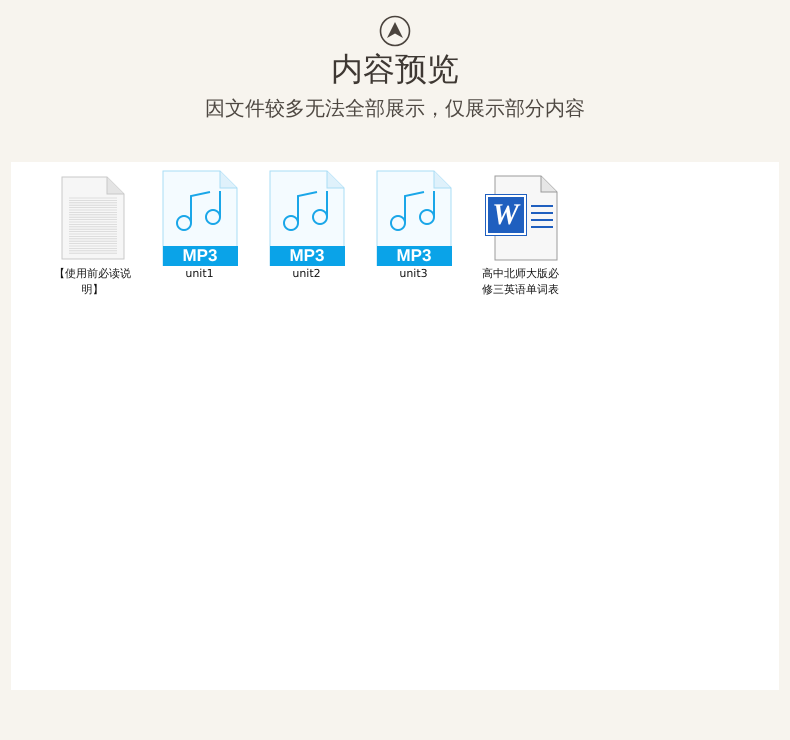 This screenshot has width=790, height=740. Describe the element at coordinates (200, 274) in the screenshot. I see `file-name: unit1` at that location.